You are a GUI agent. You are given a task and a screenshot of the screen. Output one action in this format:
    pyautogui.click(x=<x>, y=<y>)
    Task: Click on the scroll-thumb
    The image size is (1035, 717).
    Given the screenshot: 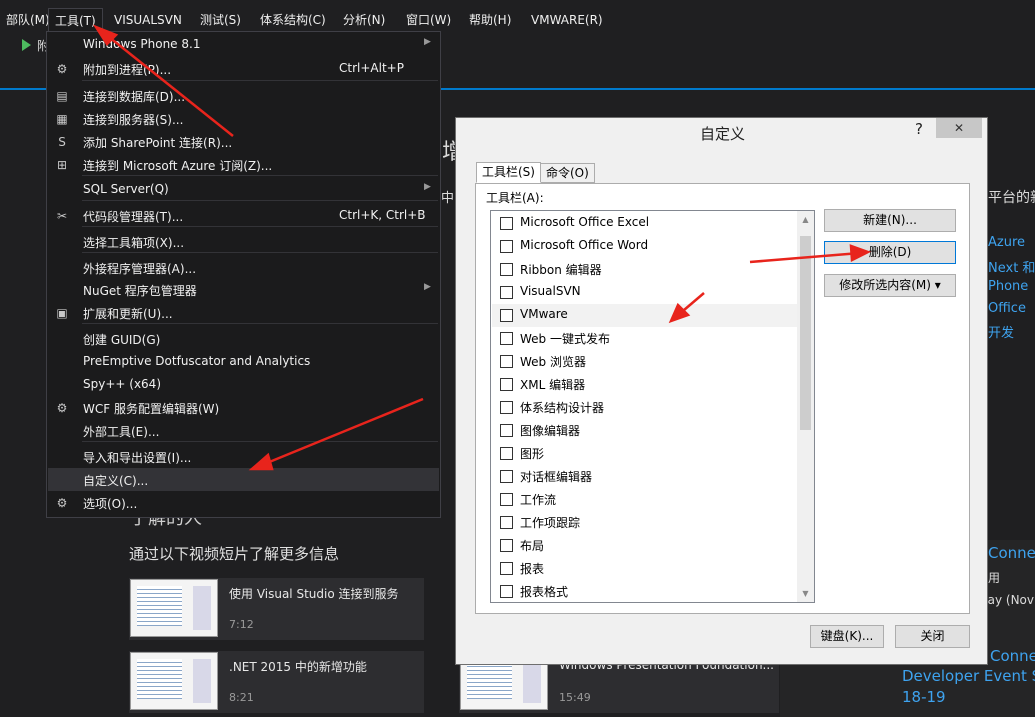 What is the action you would take?
    pyautogui.click(x=805, y=333)
    